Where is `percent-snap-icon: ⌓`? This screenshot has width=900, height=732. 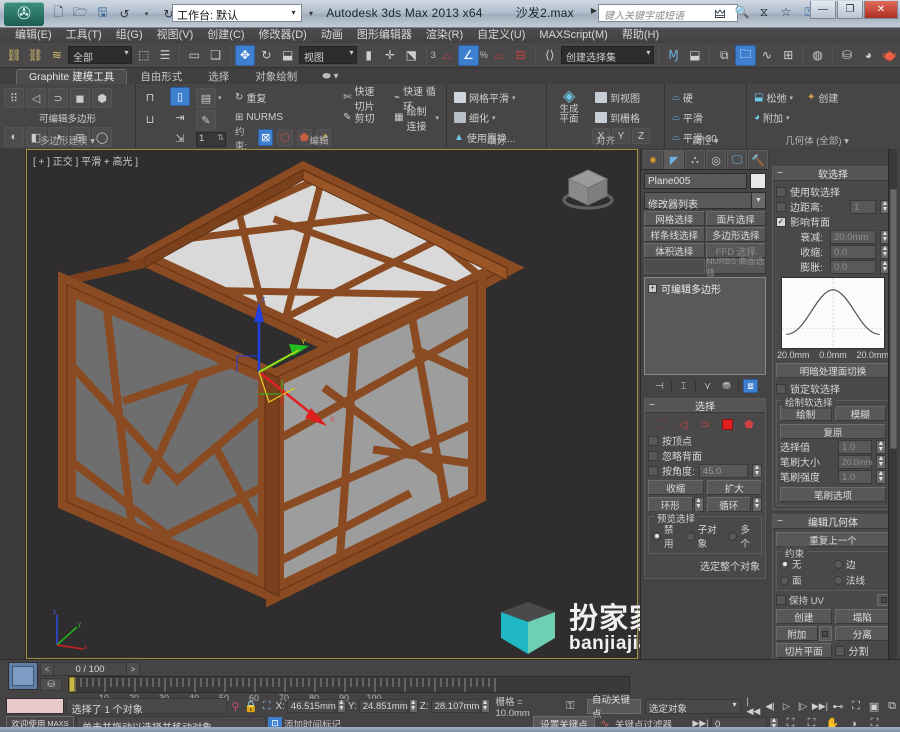 percent-snap-icon: ⌓ is located at coordinates (499, 55).